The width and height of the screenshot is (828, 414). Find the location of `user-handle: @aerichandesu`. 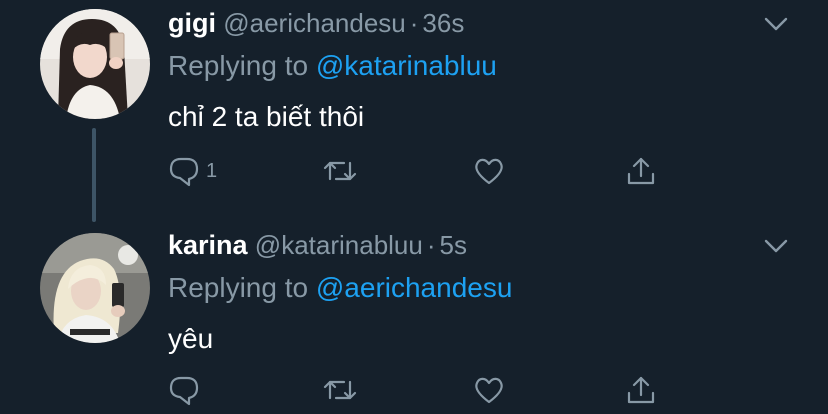

user-handle: @aerichandesu is located at coordinates (314, 23).